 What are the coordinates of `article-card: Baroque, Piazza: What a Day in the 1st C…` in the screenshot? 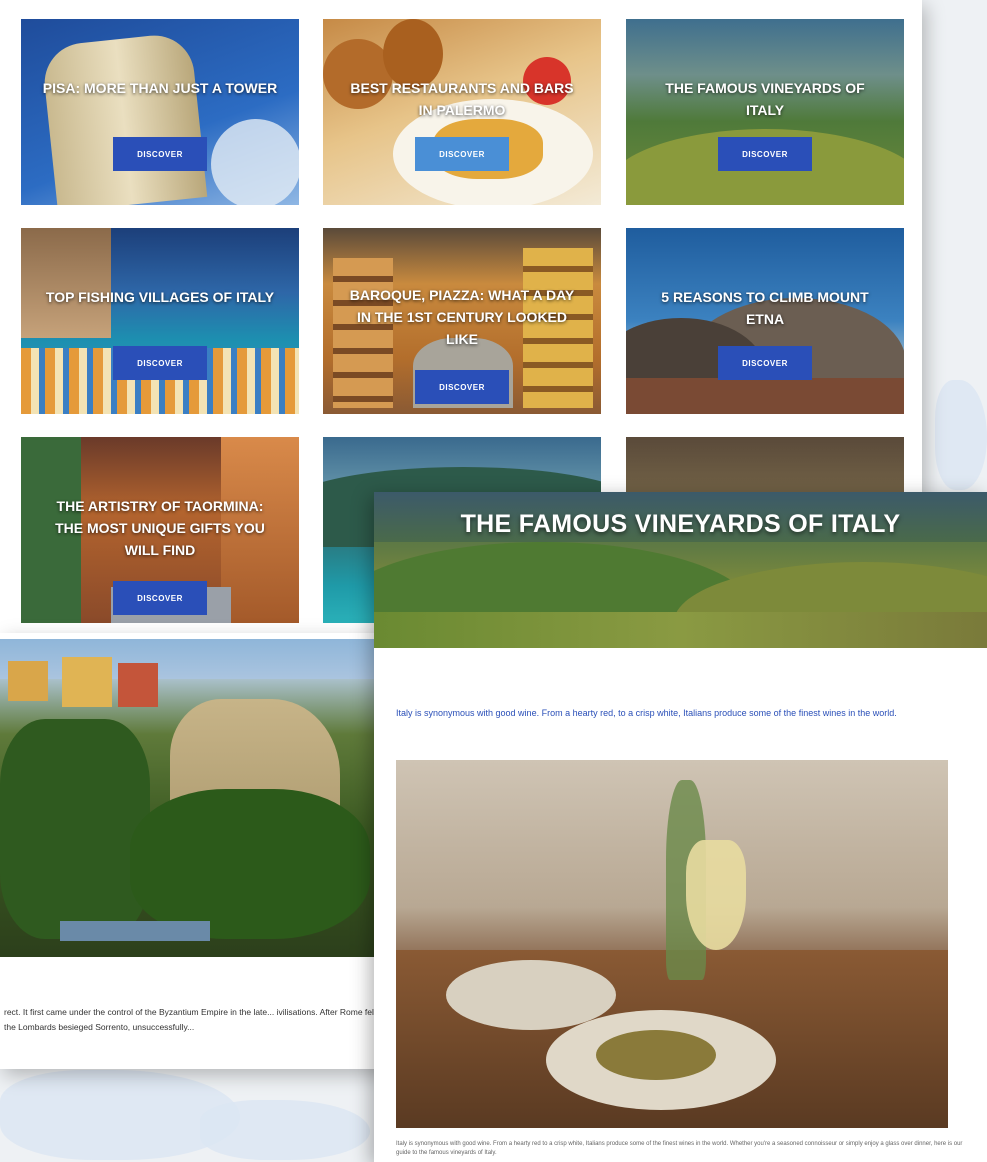 It's located at (462, 321).